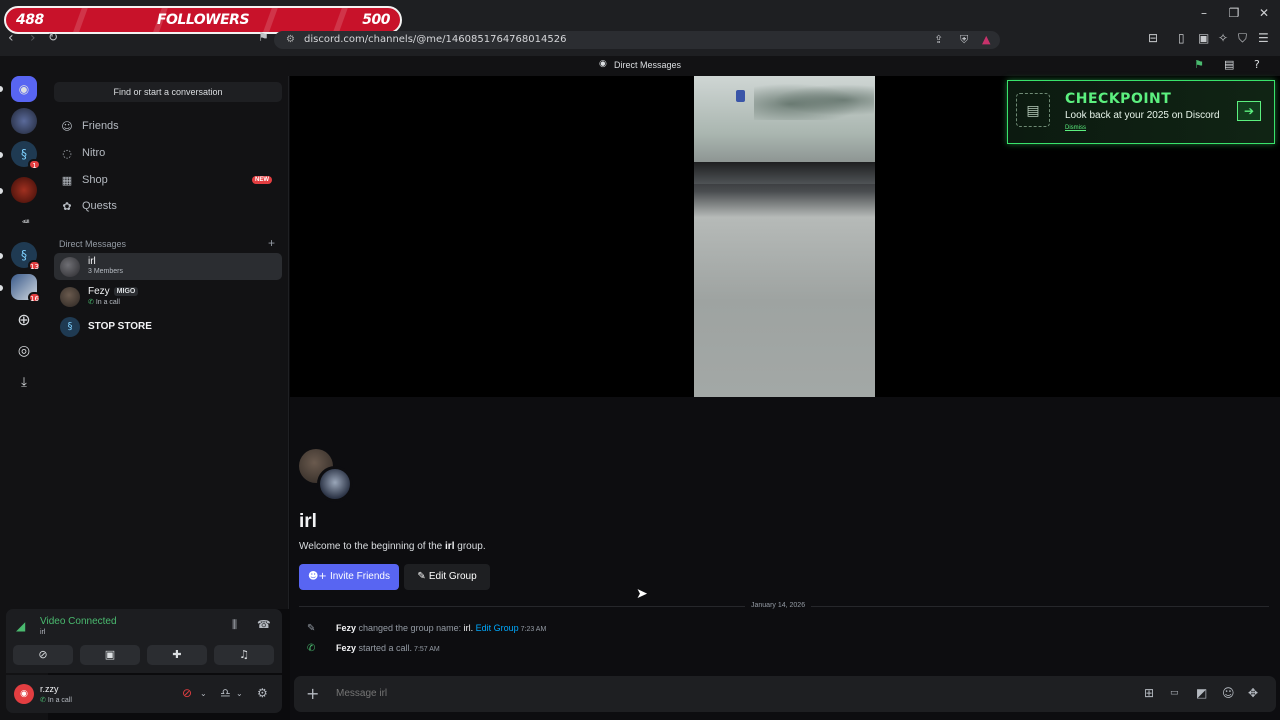 The width and height of the screenshot is (1280, 720). Describe the element at coordinates (24, 351) in the screenshot. I see `discover-icon: ◎` at that location.